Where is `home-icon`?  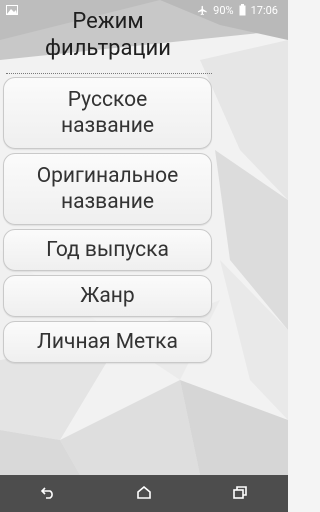 home-icon is located at coordinates (144, 493).